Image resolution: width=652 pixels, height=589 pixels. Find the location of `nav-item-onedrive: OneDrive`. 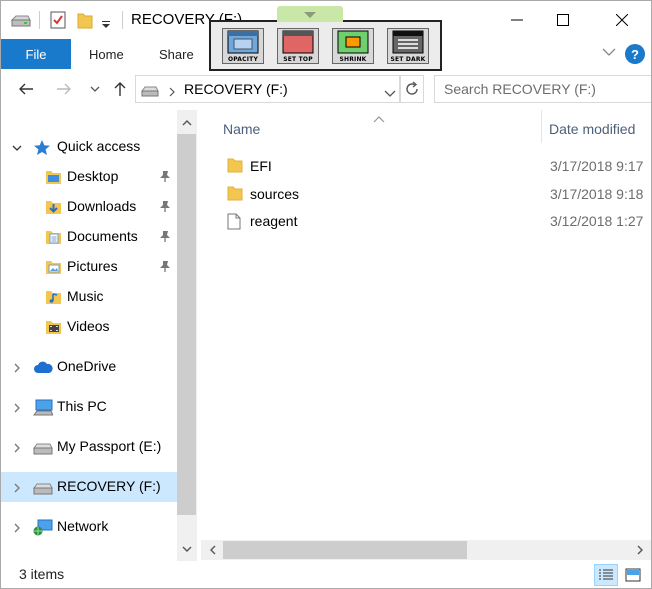

nav-item-onedrive: OneDrive is located at coordinates (89, 367).